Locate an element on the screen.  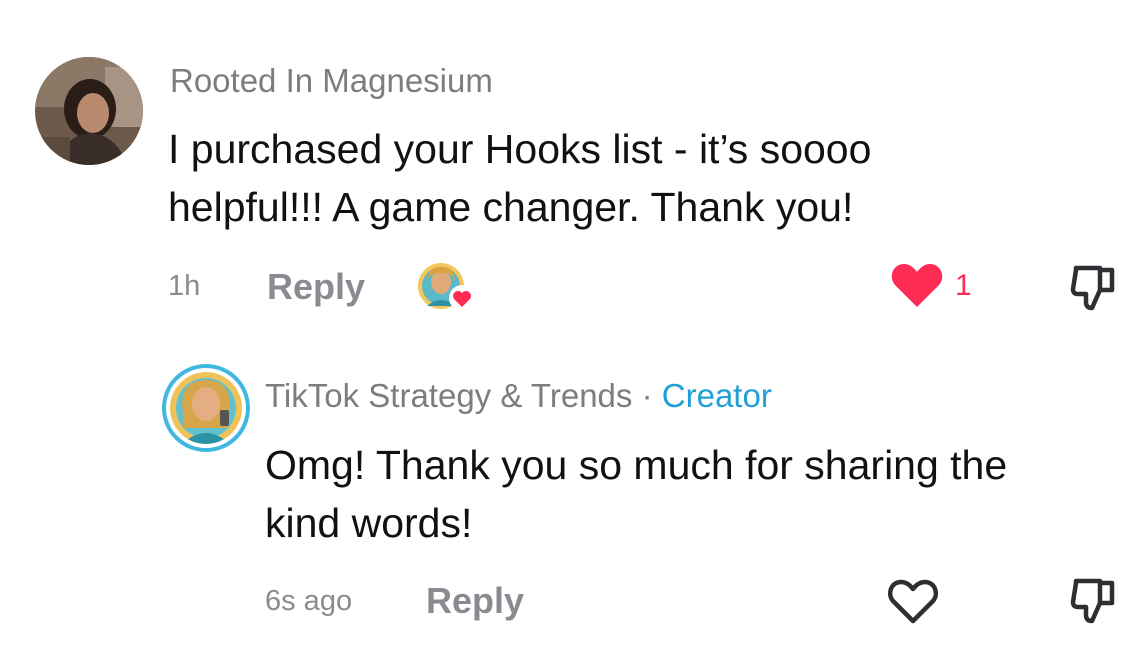
creator-avatar-heart-icon is located at coordinates (446, 287).